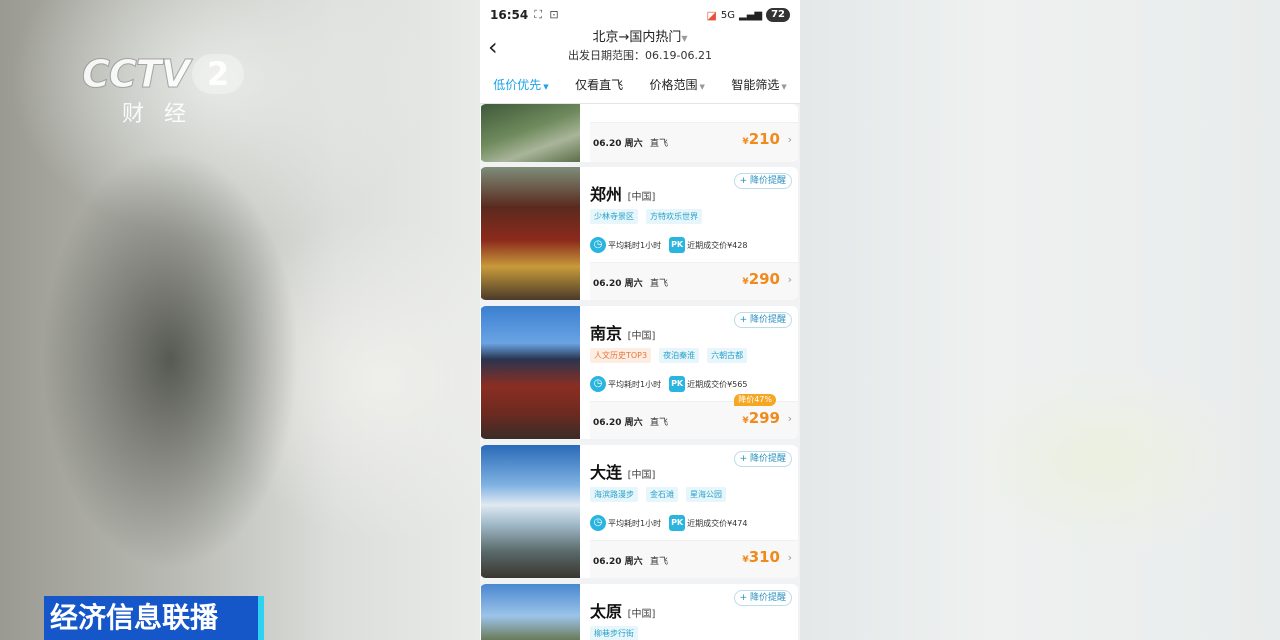  I want to click on tag: 夜泊秦淮, so click(679, 355).